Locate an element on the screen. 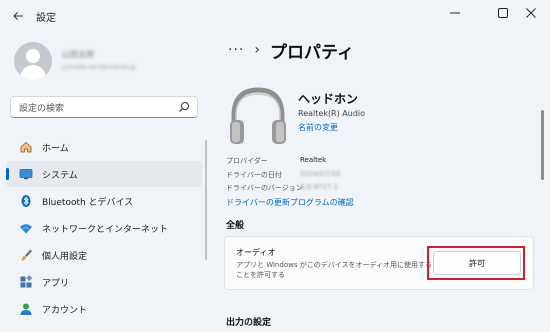 The width and height of the screenshot is (550, 332). close-button is located at coordinates (531, 13).